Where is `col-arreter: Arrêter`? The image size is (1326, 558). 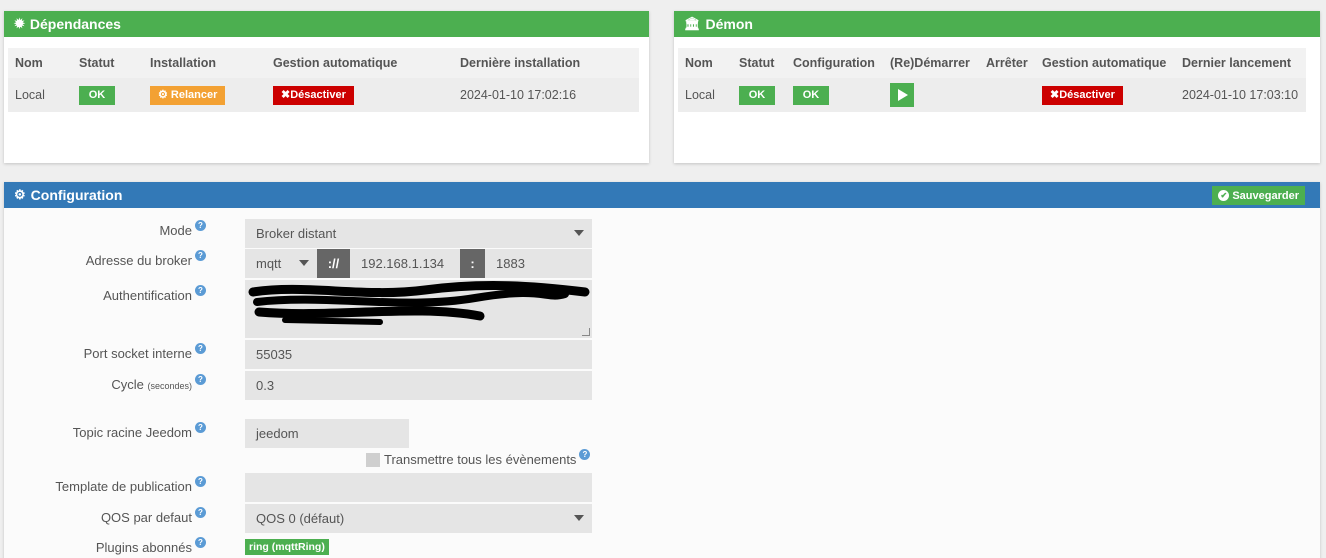 col-arreter: Arrêter is located at coordinates (1007, 63).